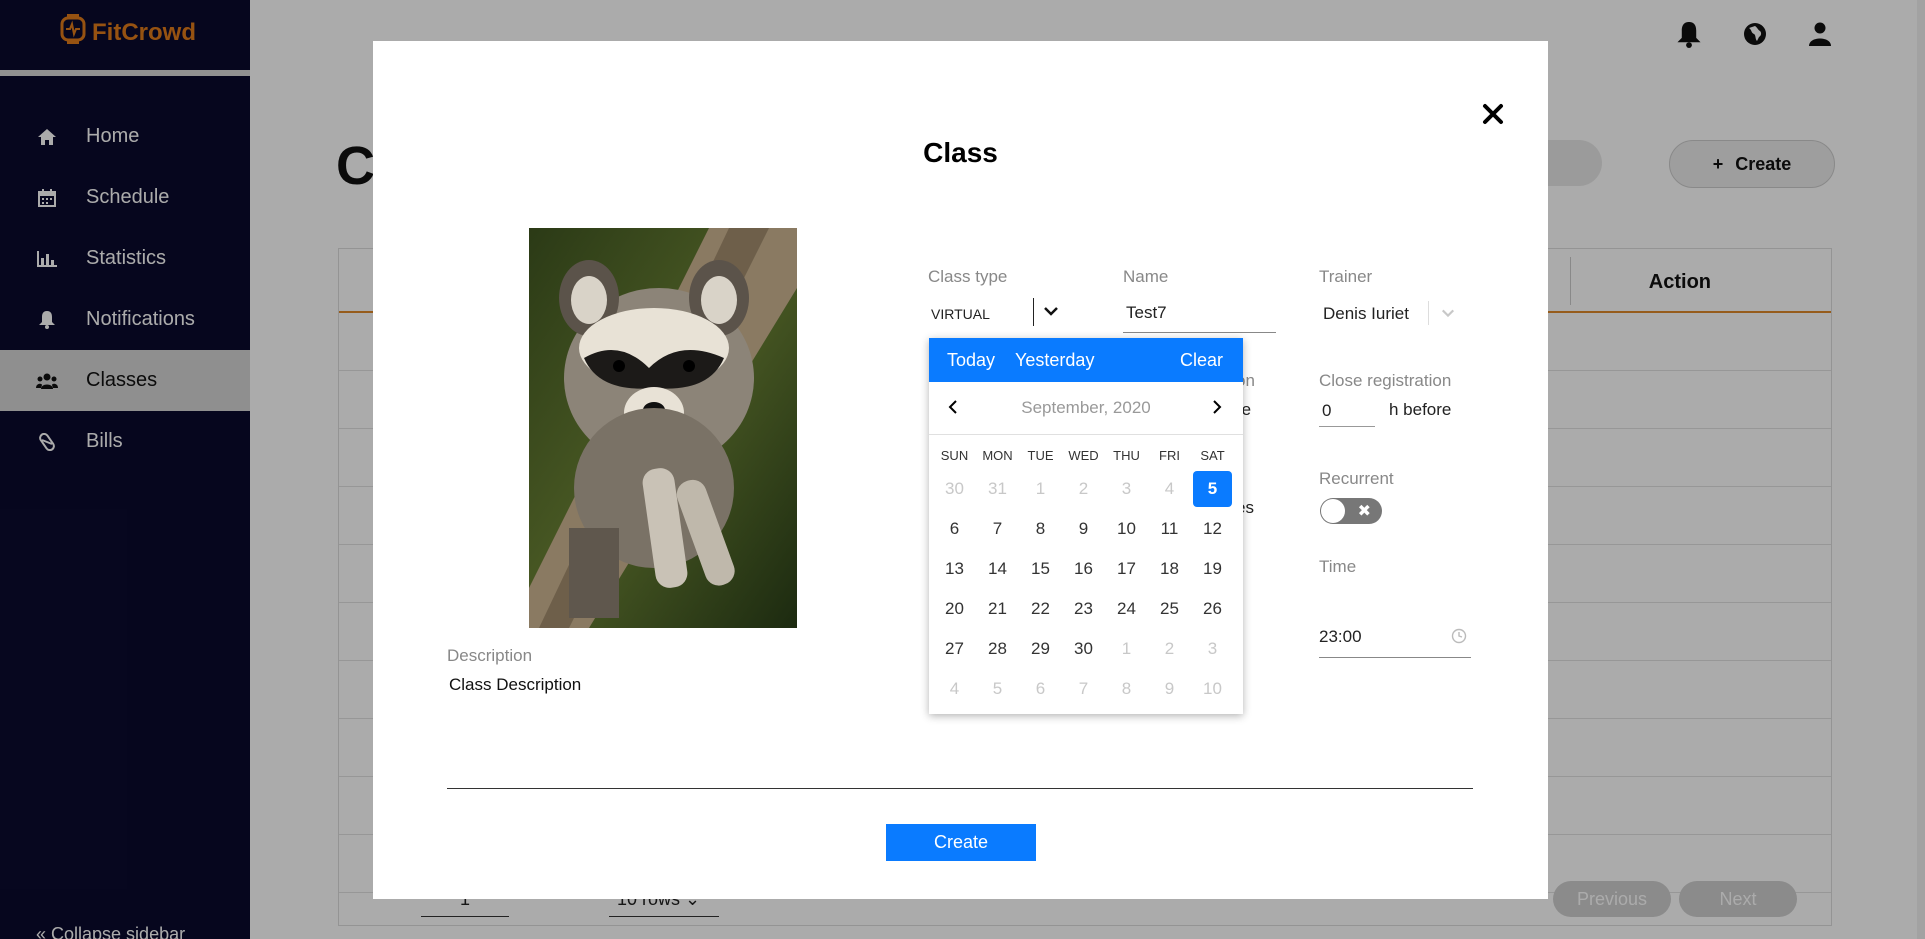 Image resolution: width=1925 pixels, height=939 pixels. Describe the element at coordinates (1040, 609) in the screenshot. I see `calendar-day: 22` at that location.